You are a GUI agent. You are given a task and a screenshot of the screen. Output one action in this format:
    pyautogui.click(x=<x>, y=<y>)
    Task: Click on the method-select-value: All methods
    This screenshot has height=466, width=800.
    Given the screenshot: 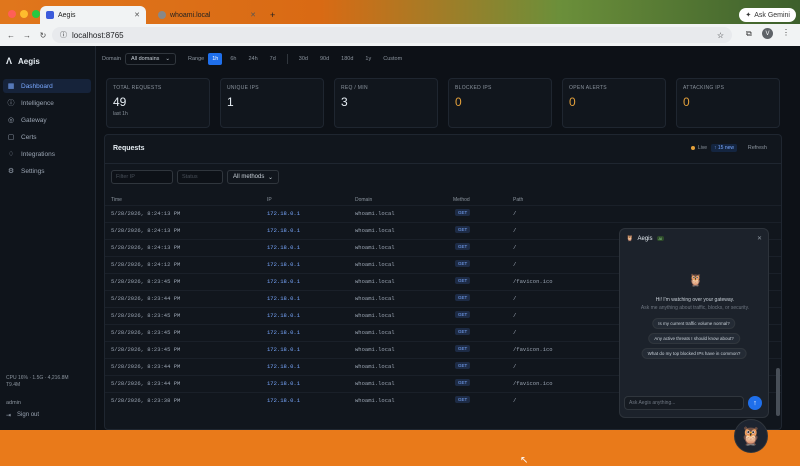 What is the action you would take?
    pyautogui.click(x=249, y=177)
    